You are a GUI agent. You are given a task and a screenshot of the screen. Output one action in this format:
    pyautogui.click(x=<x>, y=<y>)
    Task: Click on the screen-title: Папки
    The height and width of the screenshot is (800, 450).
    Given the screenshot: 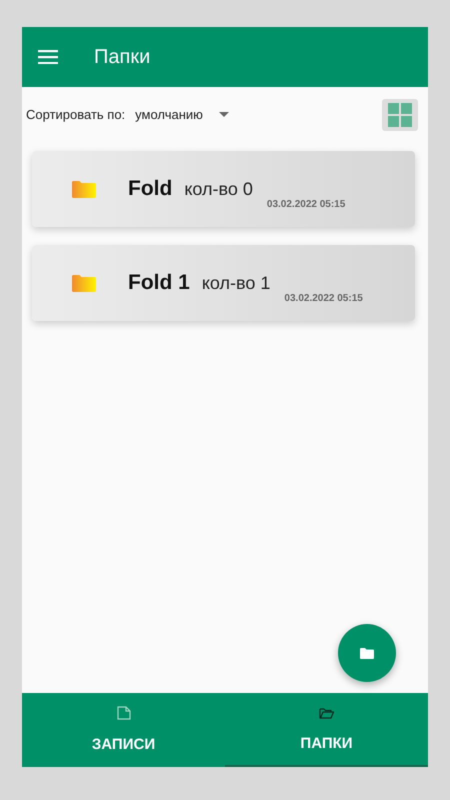 What is the action you would take?
    pyautogui.click(x=122, y=57)
    